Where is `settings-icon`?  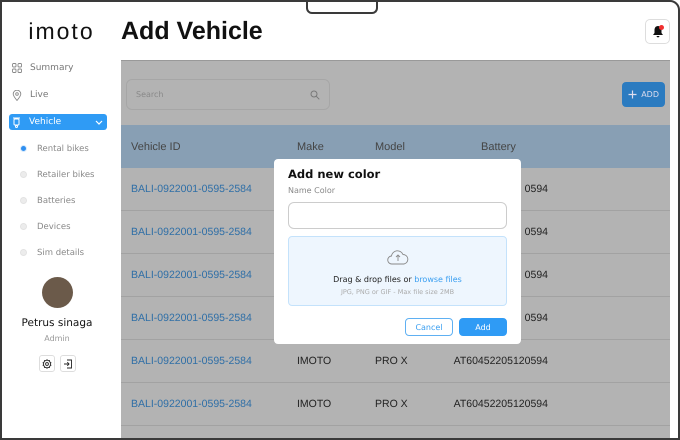
settings-icon is located at coordinates (47, 363).